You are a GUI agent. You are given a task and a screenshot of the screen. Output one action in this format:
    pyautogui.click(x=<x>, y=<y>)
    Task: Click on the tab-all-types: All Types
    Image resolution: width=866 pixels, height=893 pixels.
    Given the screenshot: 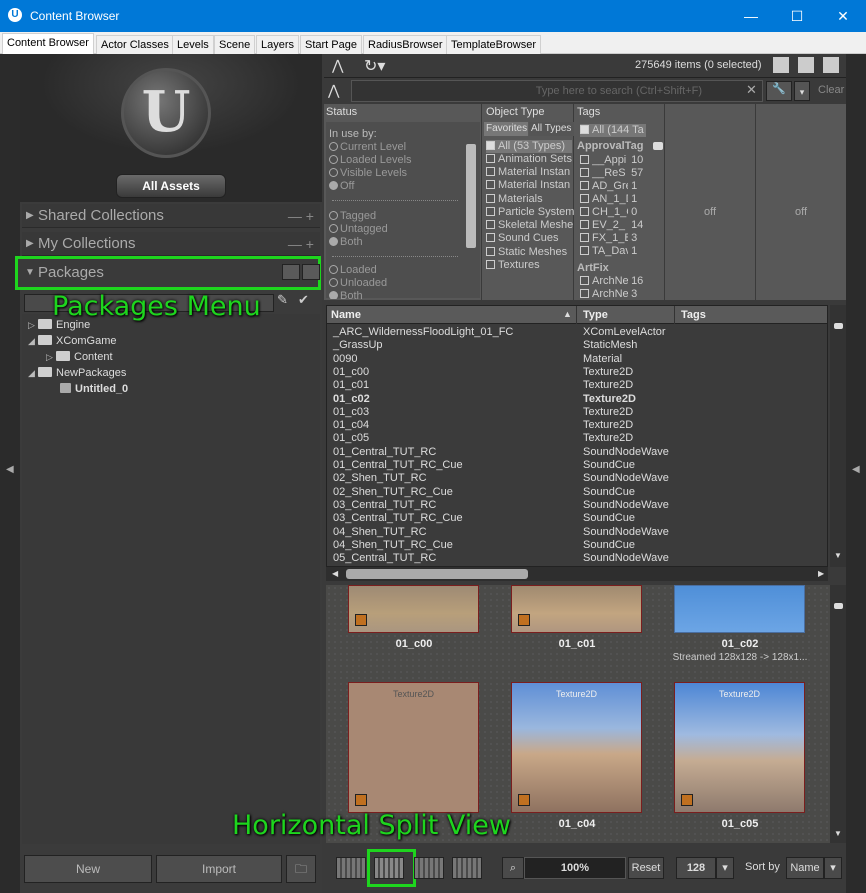 What is the action you would take?
    pyautogui.click(x=551, y=129)
    